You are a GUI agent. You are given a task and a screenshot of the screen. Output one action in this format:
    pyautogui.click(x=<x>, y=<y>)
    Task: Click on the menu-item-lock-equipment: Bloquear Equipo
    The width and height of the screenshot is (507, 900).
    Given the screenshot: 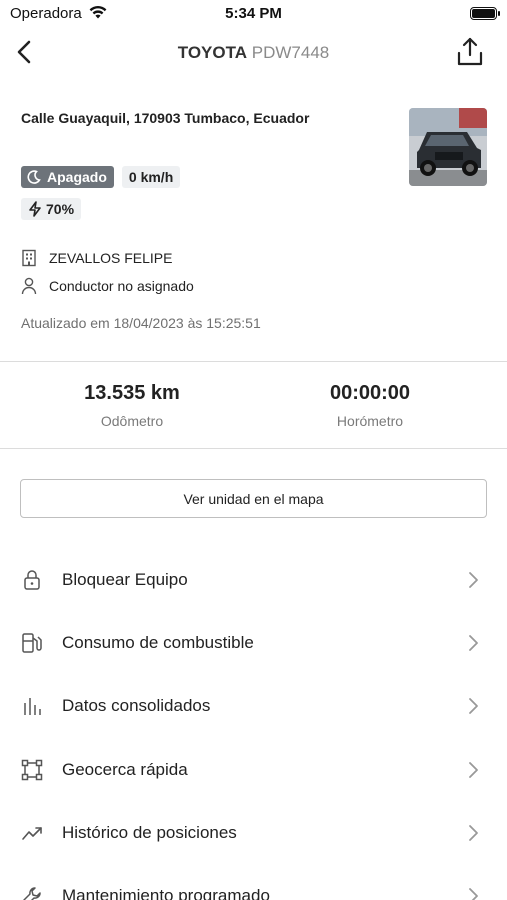 What is the action you would take?
    pyautogui.click(x=253, y=580)
    